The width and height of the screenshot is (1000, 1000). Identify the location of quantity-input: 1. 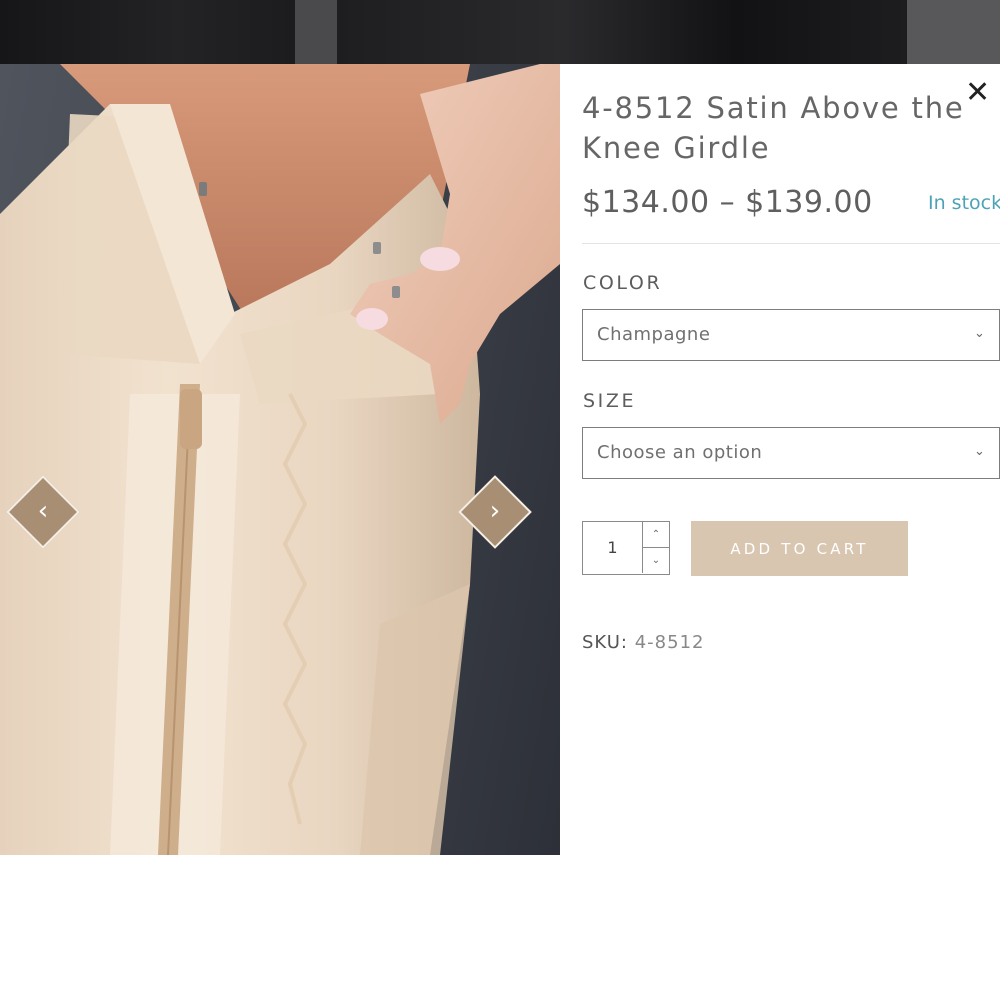
(612, 547).